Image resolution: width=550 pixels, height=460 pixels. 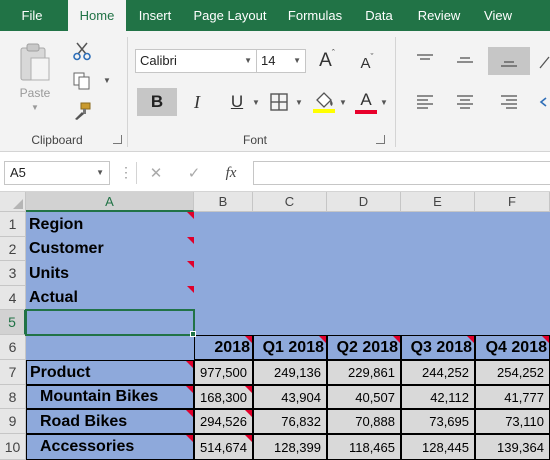 I want to click on paste-label: Paste, so click(x=35, y=93).